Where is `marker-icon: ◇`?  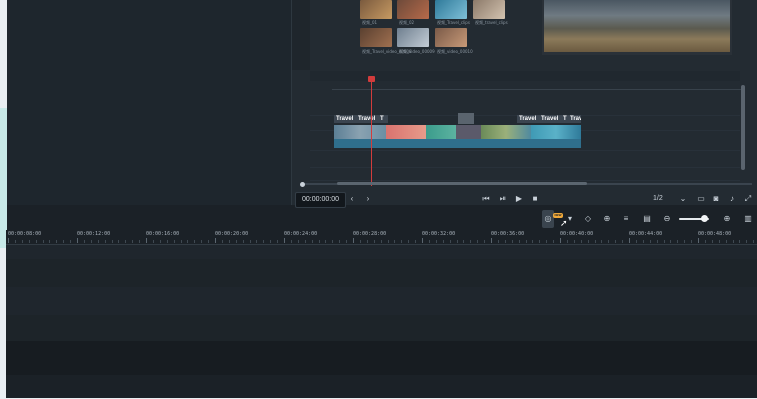 marker-icon: ◇ is located at coordinates (588, 219).